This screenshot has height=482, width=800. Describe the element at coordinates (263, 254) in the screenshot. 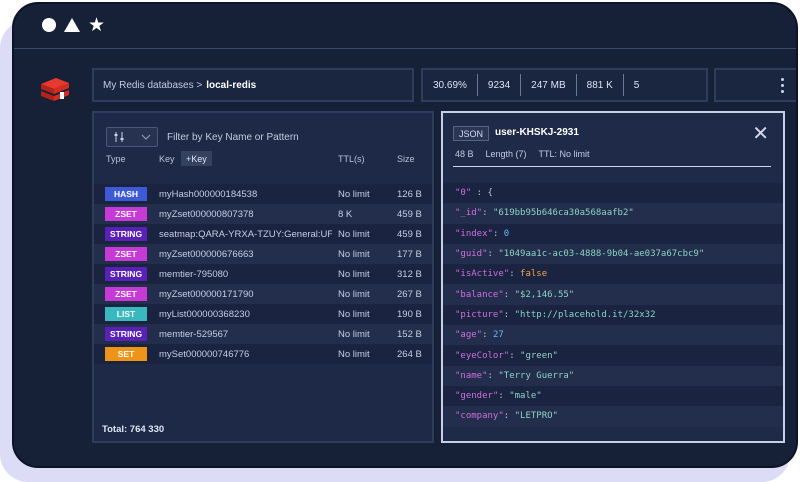

I see `table-row: ZSET myZset000000676663 No limit 177 B` at that location.